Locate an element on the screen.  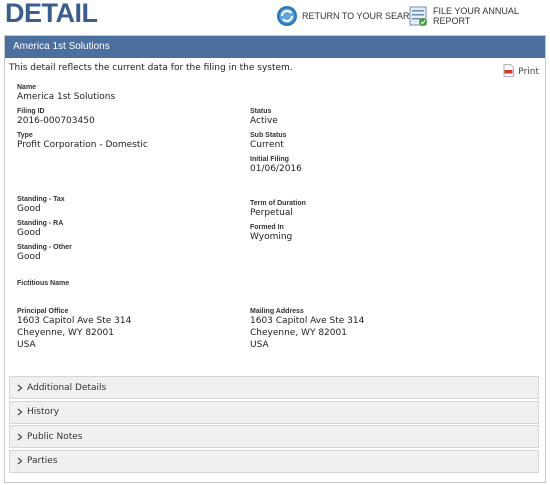
section-label: Parties is located at coordinates (42, 461).